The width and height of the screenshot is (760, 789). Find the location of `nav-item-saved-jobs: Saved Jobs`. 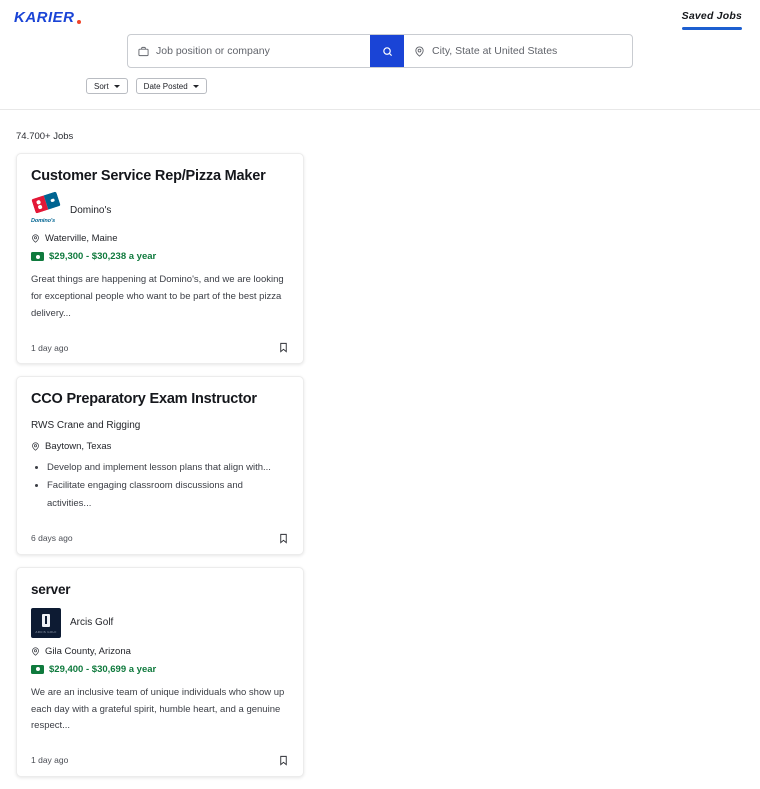

nav-item-saved-jobs: Saved Jobs is located at coordinates (711, 20).